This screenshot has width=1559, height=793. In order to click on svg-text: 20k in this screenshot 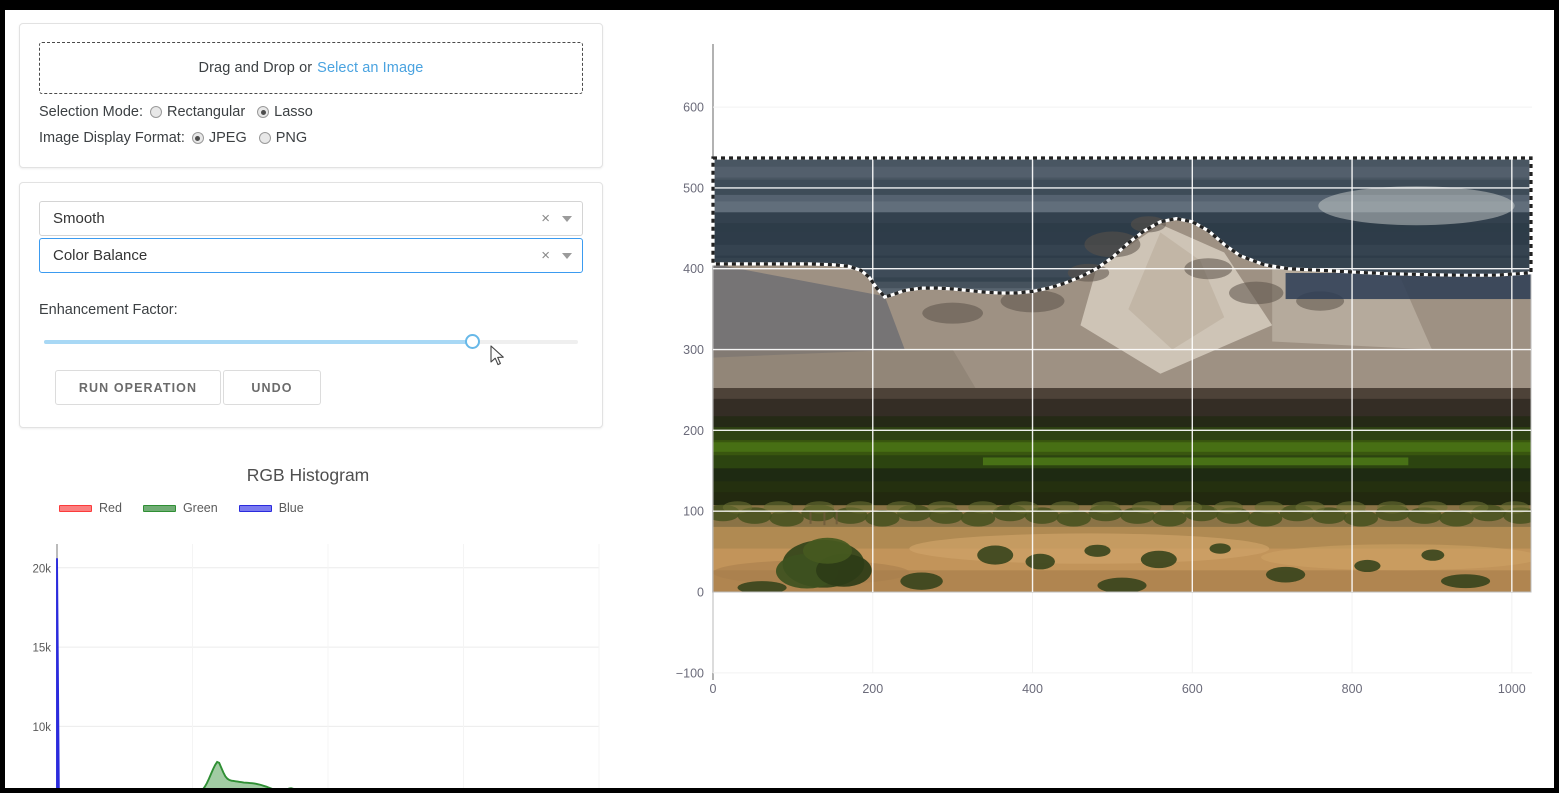, I will do `click(41, 569)`.